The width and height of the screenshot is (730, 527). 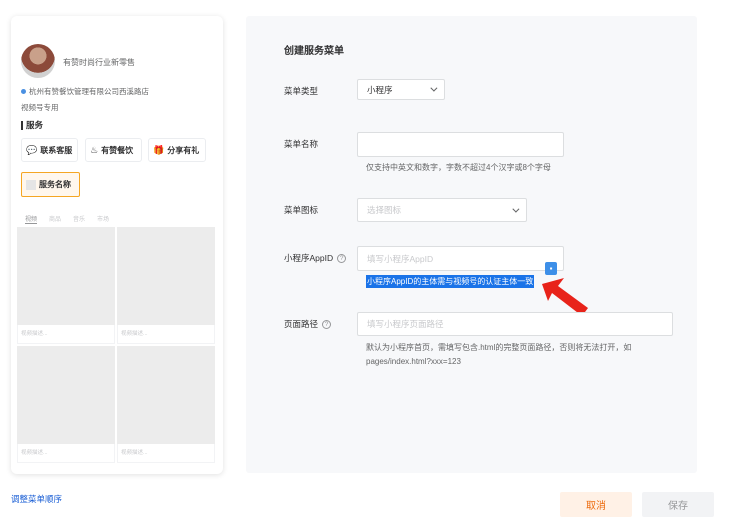 I want to click on shop-name: 有赞时尚行业新零售, so click(x=99, y=62).